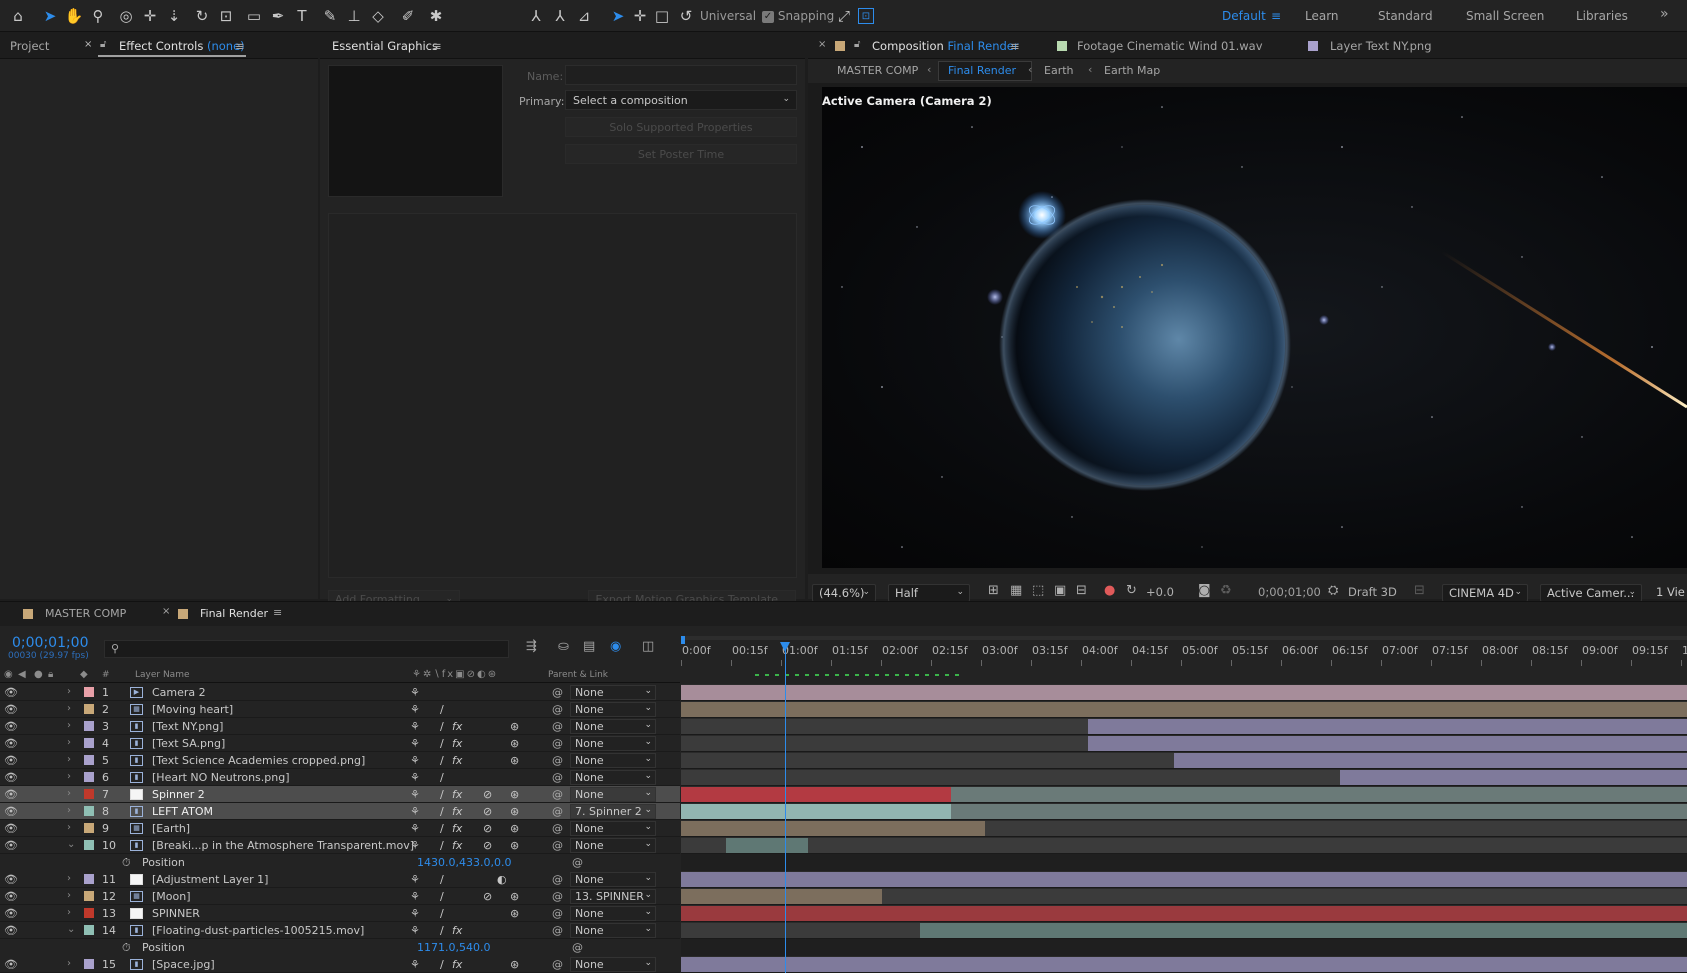  I want to click on zoom-tool-icon: ⚲, so click(98, 16).